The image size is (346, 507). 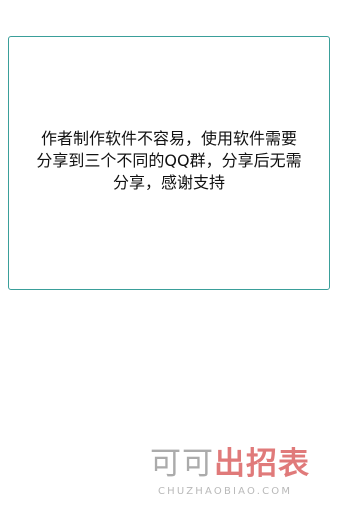 I want to click on dialog-message-line-2: 分享到三个不同的QQ群，分享后无需, so click(x=169, y=160).